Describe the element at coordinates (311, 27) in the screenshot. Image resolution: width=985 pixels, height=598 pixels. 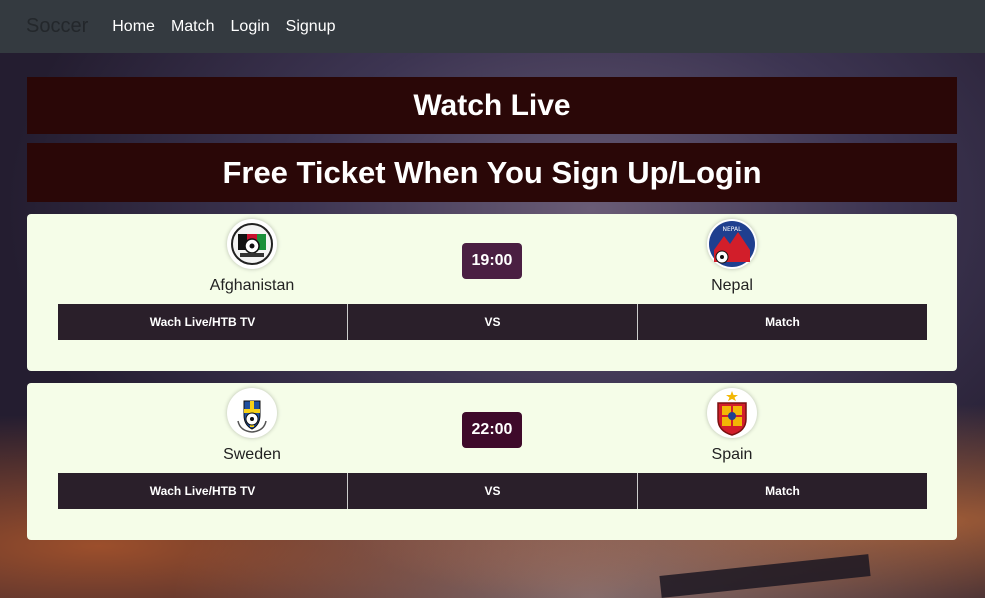
I see `nav-link-signup: Signup` at that location.